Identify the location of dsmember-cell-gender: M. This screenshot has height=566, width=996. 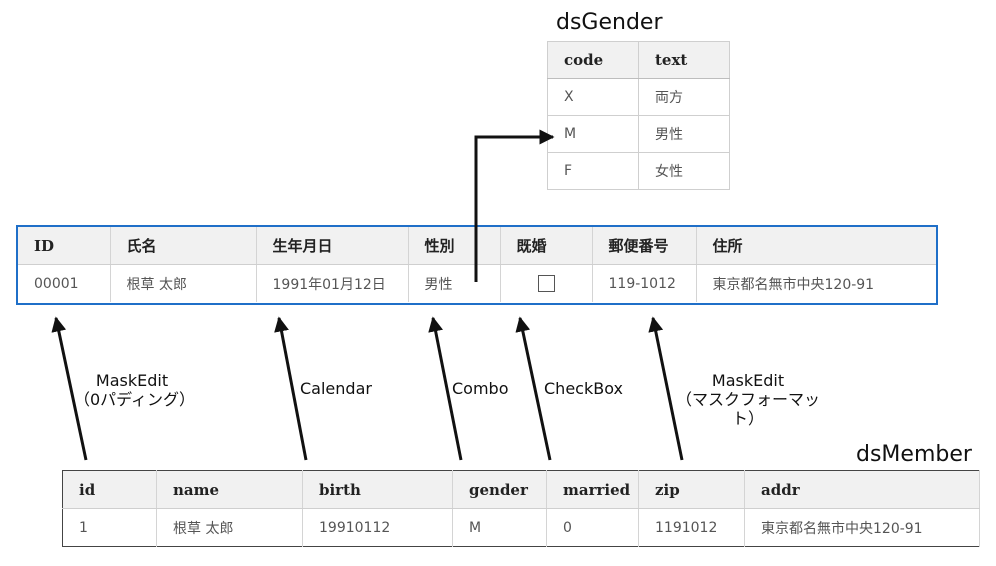
(499, 527).